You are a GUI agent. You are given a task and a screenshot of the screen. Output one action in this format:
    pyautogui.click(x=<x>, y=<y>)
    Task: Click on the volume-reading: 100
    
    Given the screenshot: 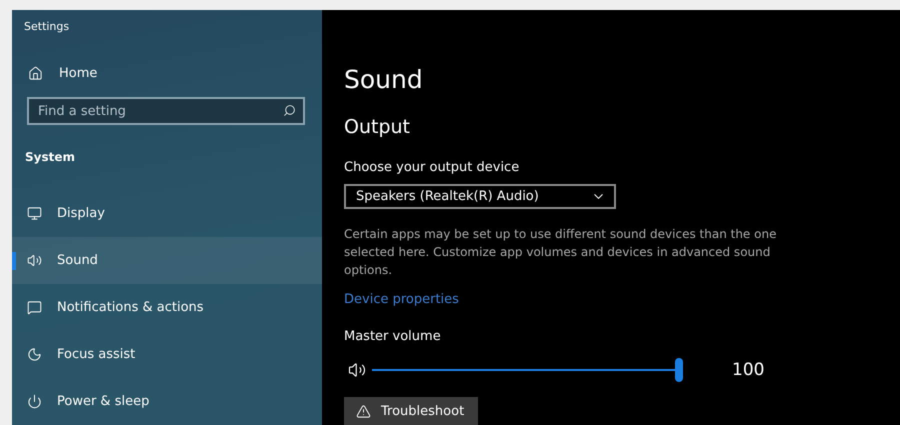 What is the action you would take?
    pyautogui.click(x=748, y=370)
    